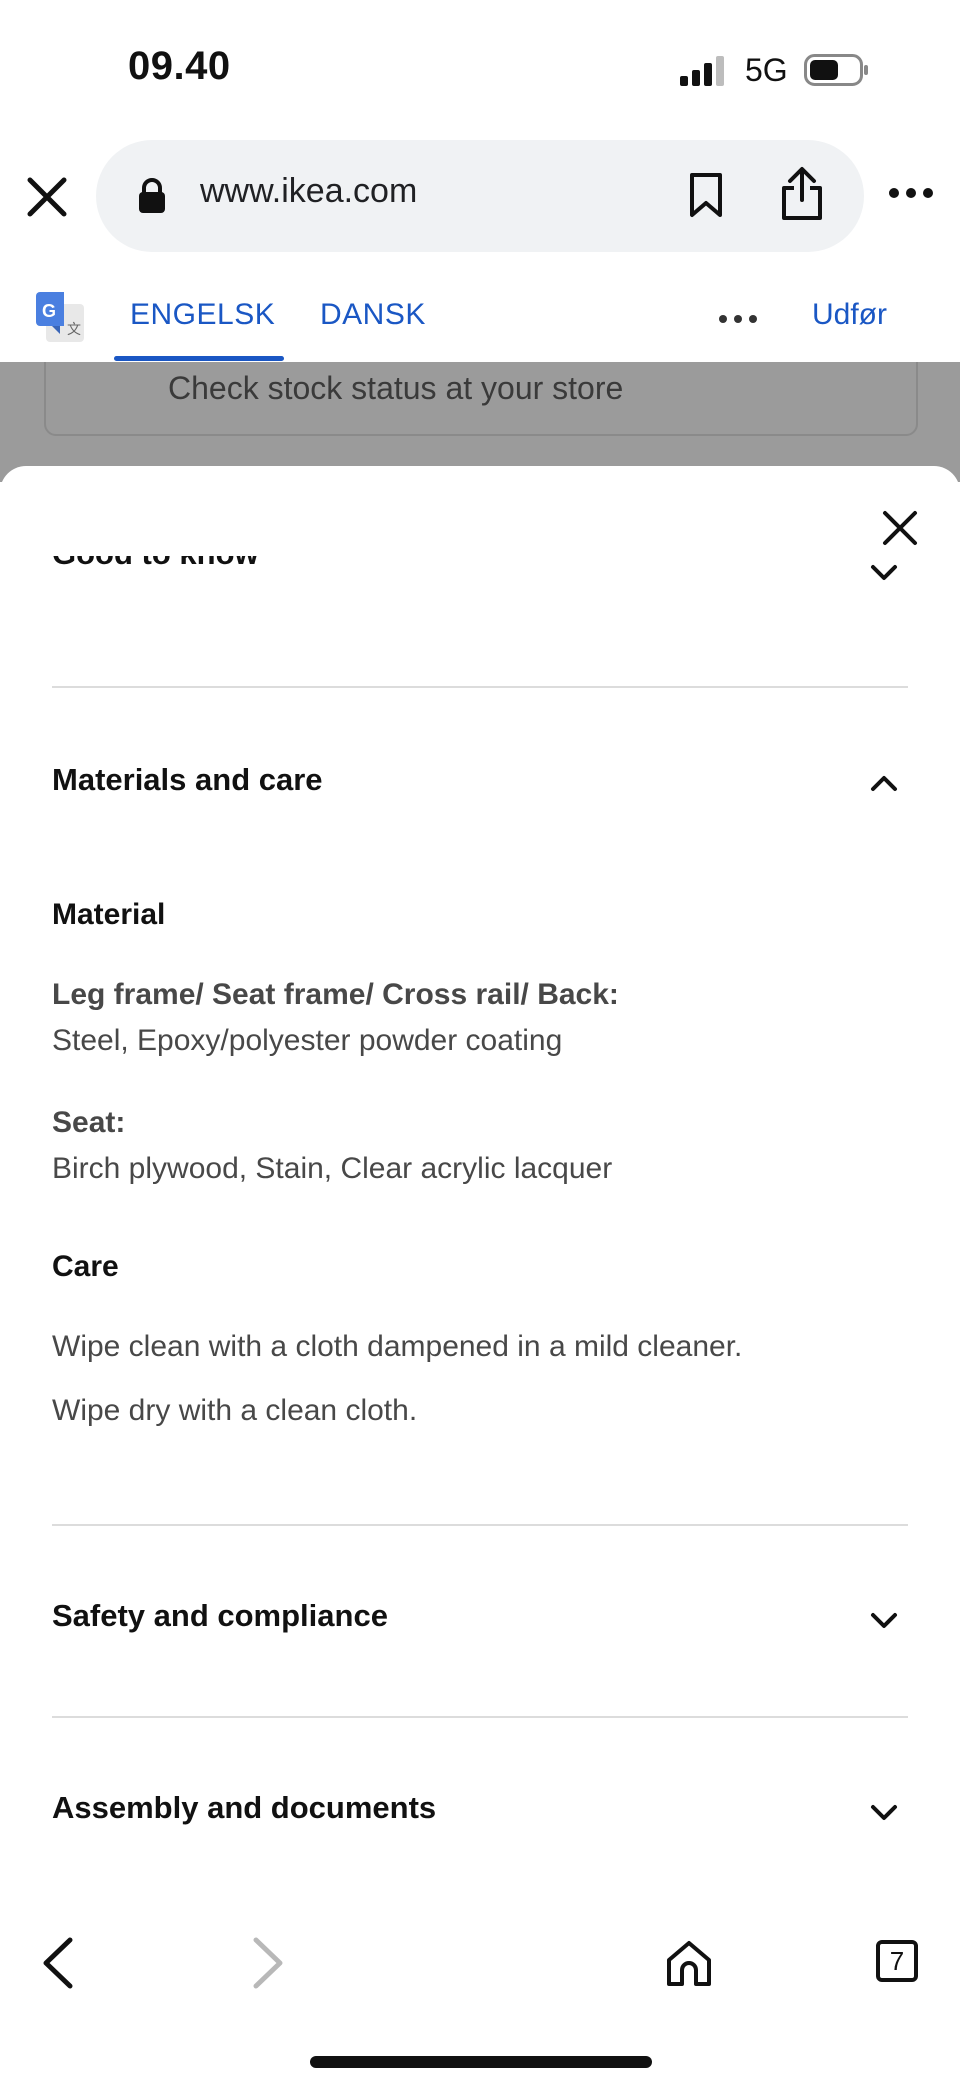 The width and height of the screenshot is (960, 2086). What do you see at coordinates (836, 70) in the screenshot?
I see `battery-icon` at bounding box center [836, 70].